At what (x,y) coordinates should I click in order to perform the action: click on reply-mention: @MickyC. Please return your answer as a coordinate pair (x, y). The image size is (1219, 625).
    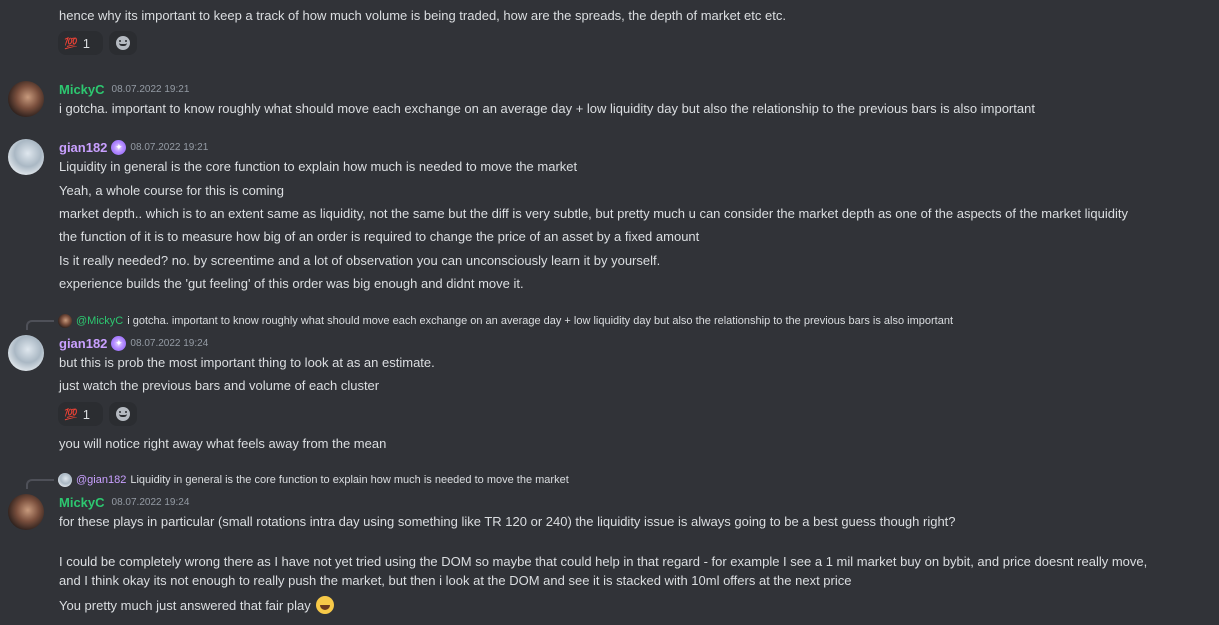
    Looking at the image, I should click on (99, 321).